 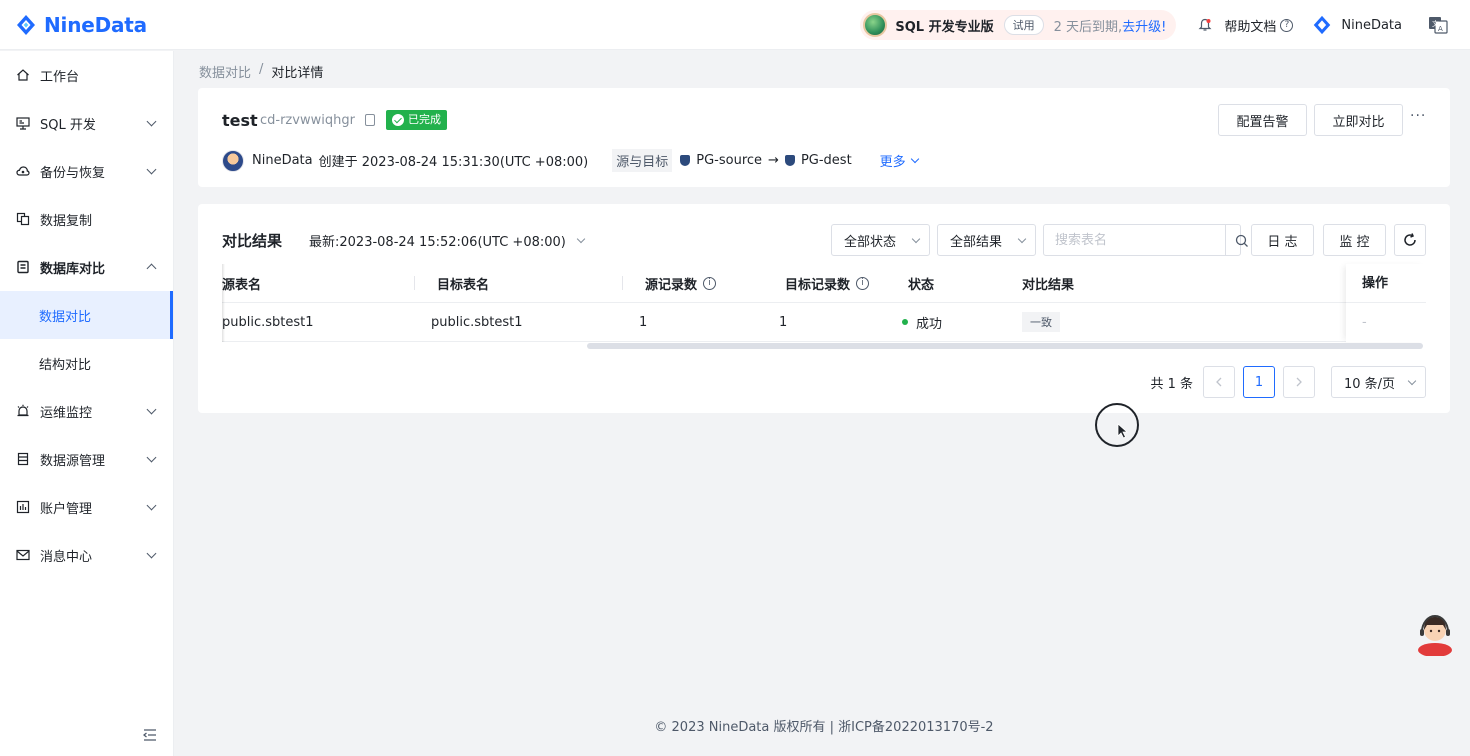 What do you see at coordinates (73, 461) in the screenshot?
I see `sidebar-item-label: 数据源管理` at bounding box center [73, 461].